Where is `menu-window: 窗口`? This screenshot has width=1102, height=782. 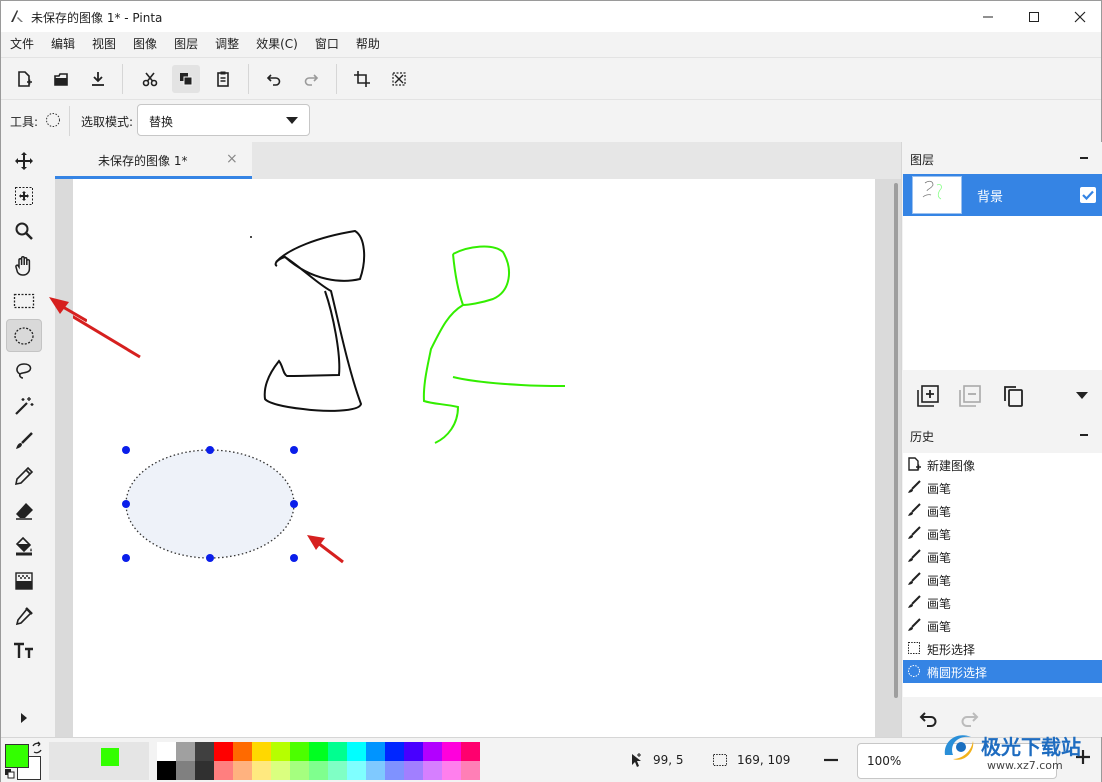 menu-window: 窗口 is located at coordinates (326, 44).